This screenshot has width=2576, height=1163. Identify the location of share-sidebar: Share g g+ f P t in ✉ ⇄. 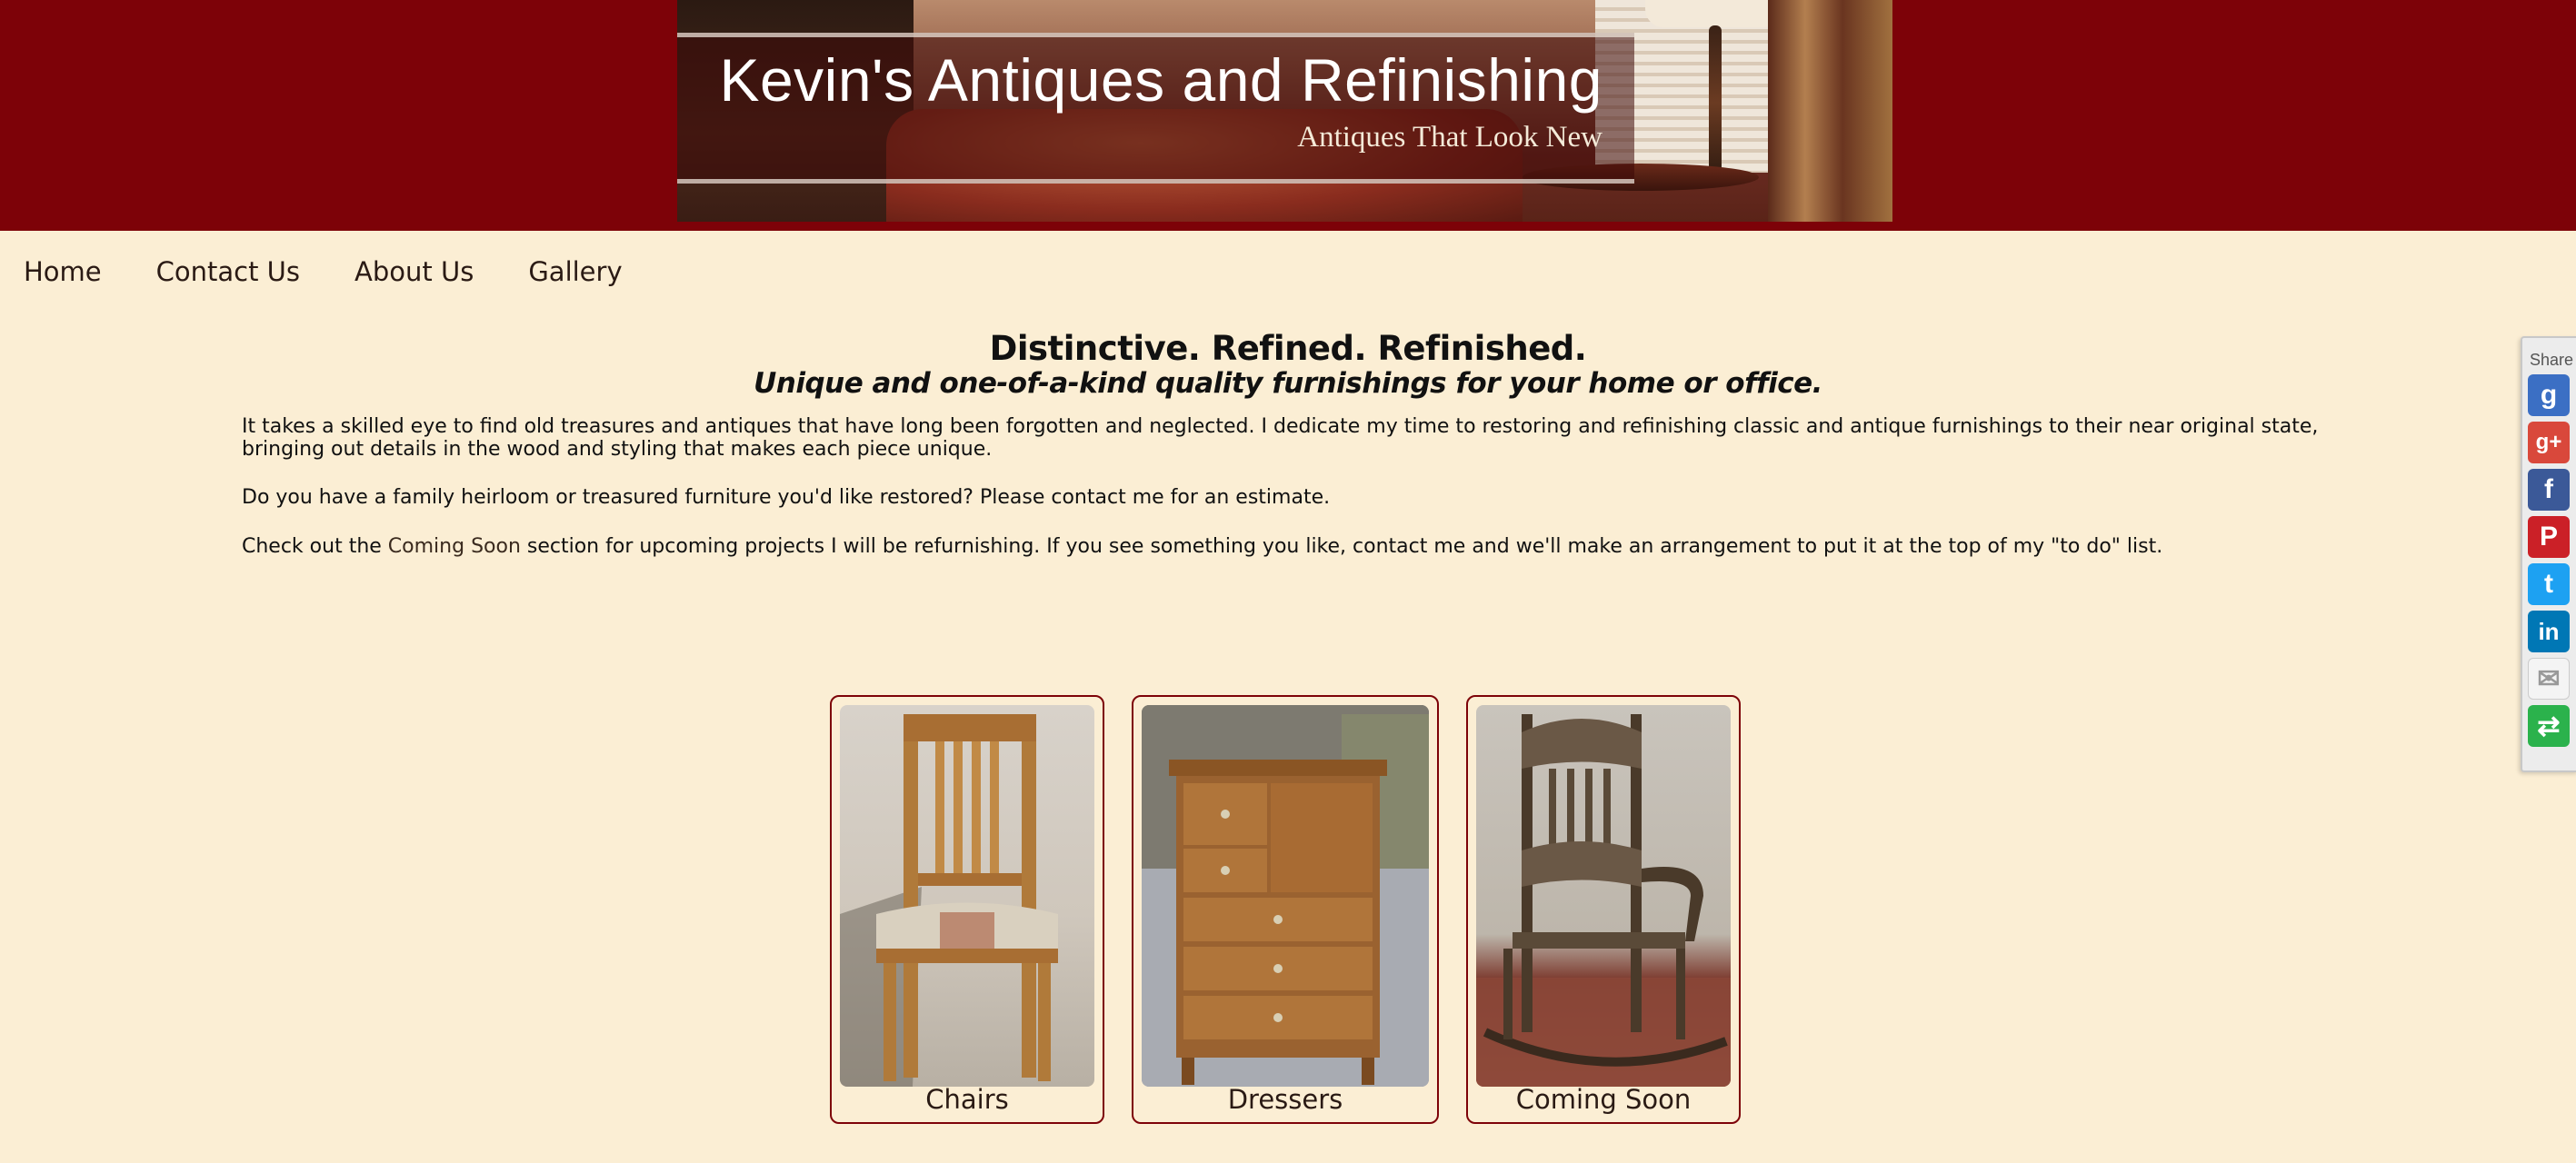
(2548, 554).